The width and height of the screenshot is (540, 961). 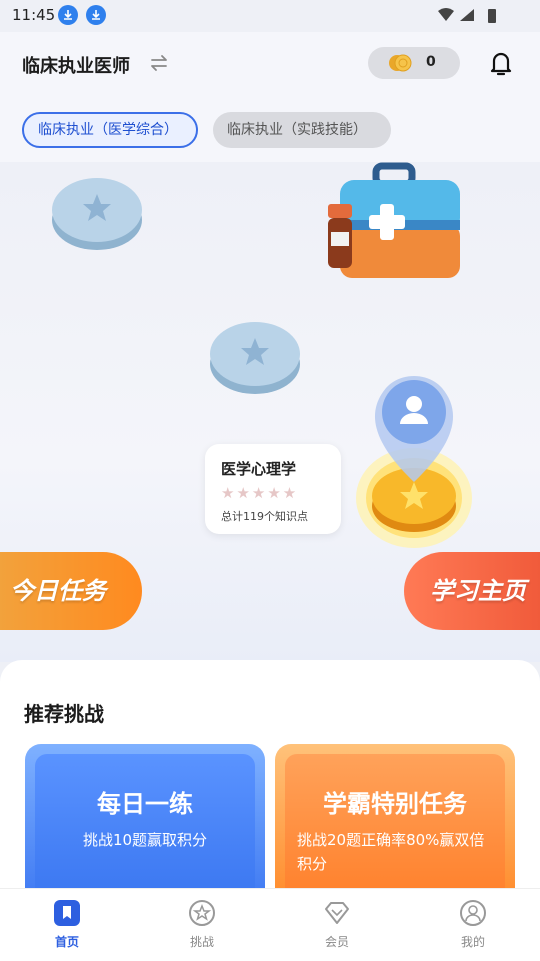 What do you see at coordinates (145, 804) in the screenshot?
I see `card-title: 每日一练` at bounding box center [145, 804].